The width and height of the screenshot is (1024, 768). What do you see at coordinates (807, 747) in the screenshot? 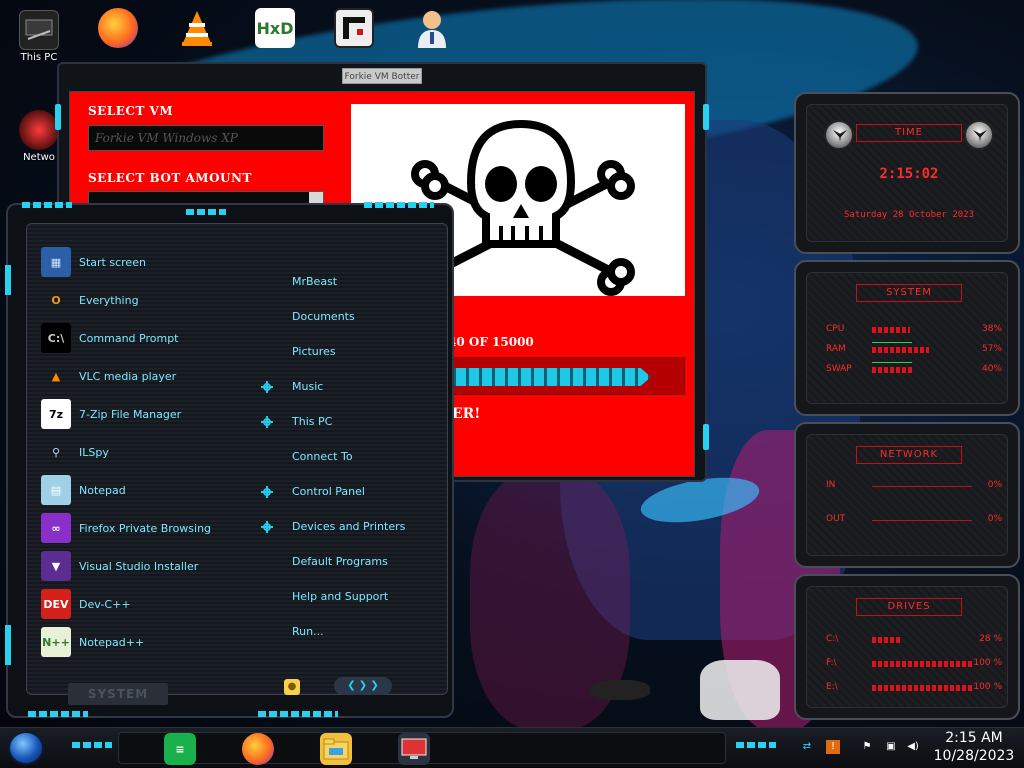
I see `tray-expand-icon: ⇄` at bounding box center [807, 747].